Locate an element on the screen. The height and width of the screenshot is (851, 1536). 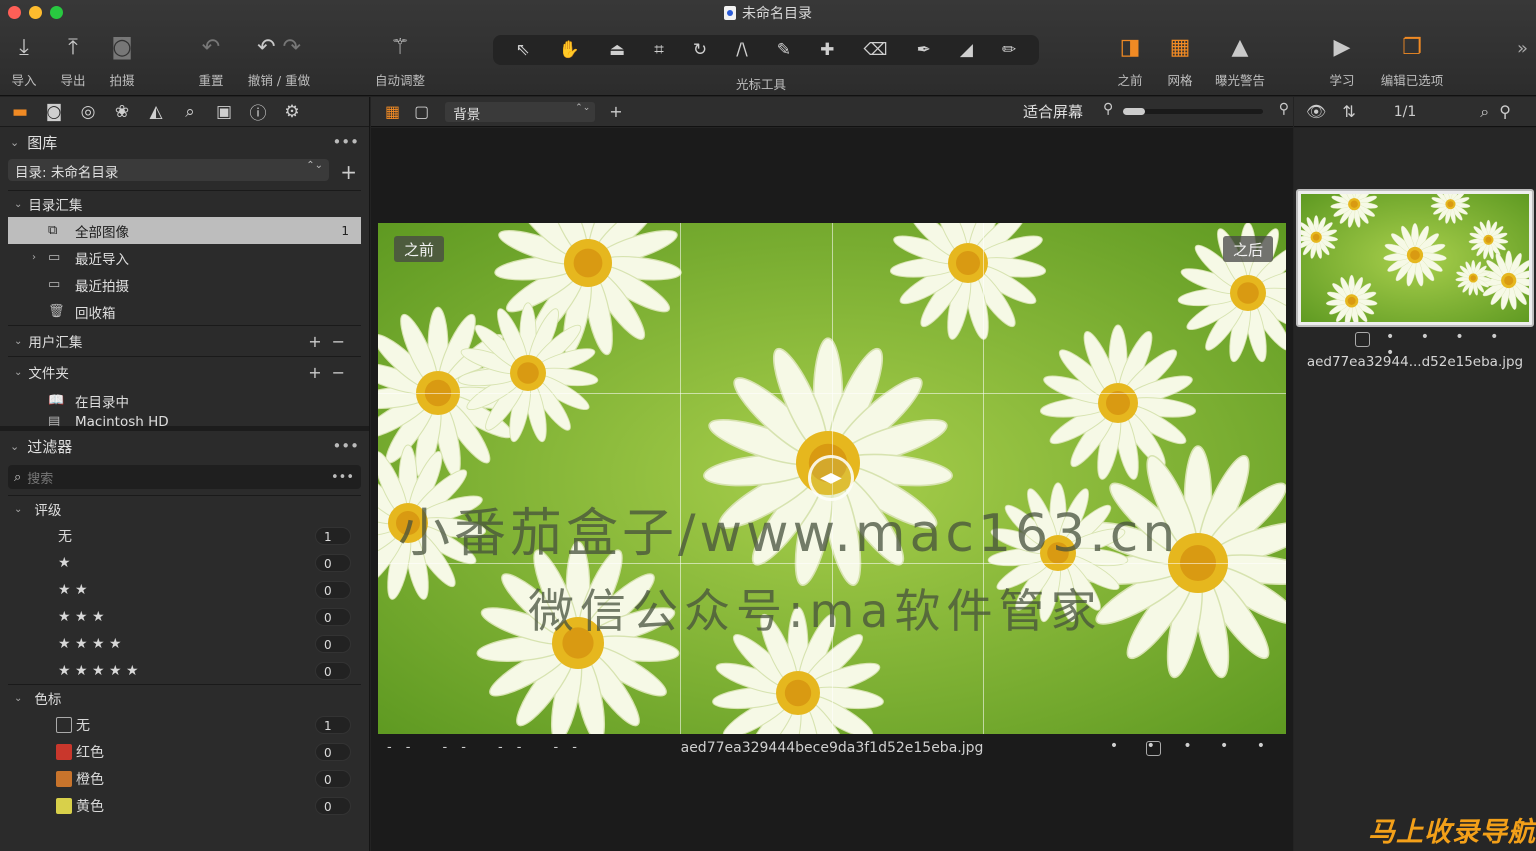
exposure-tab-icon: ◭ is located at coordinates (156, 112).